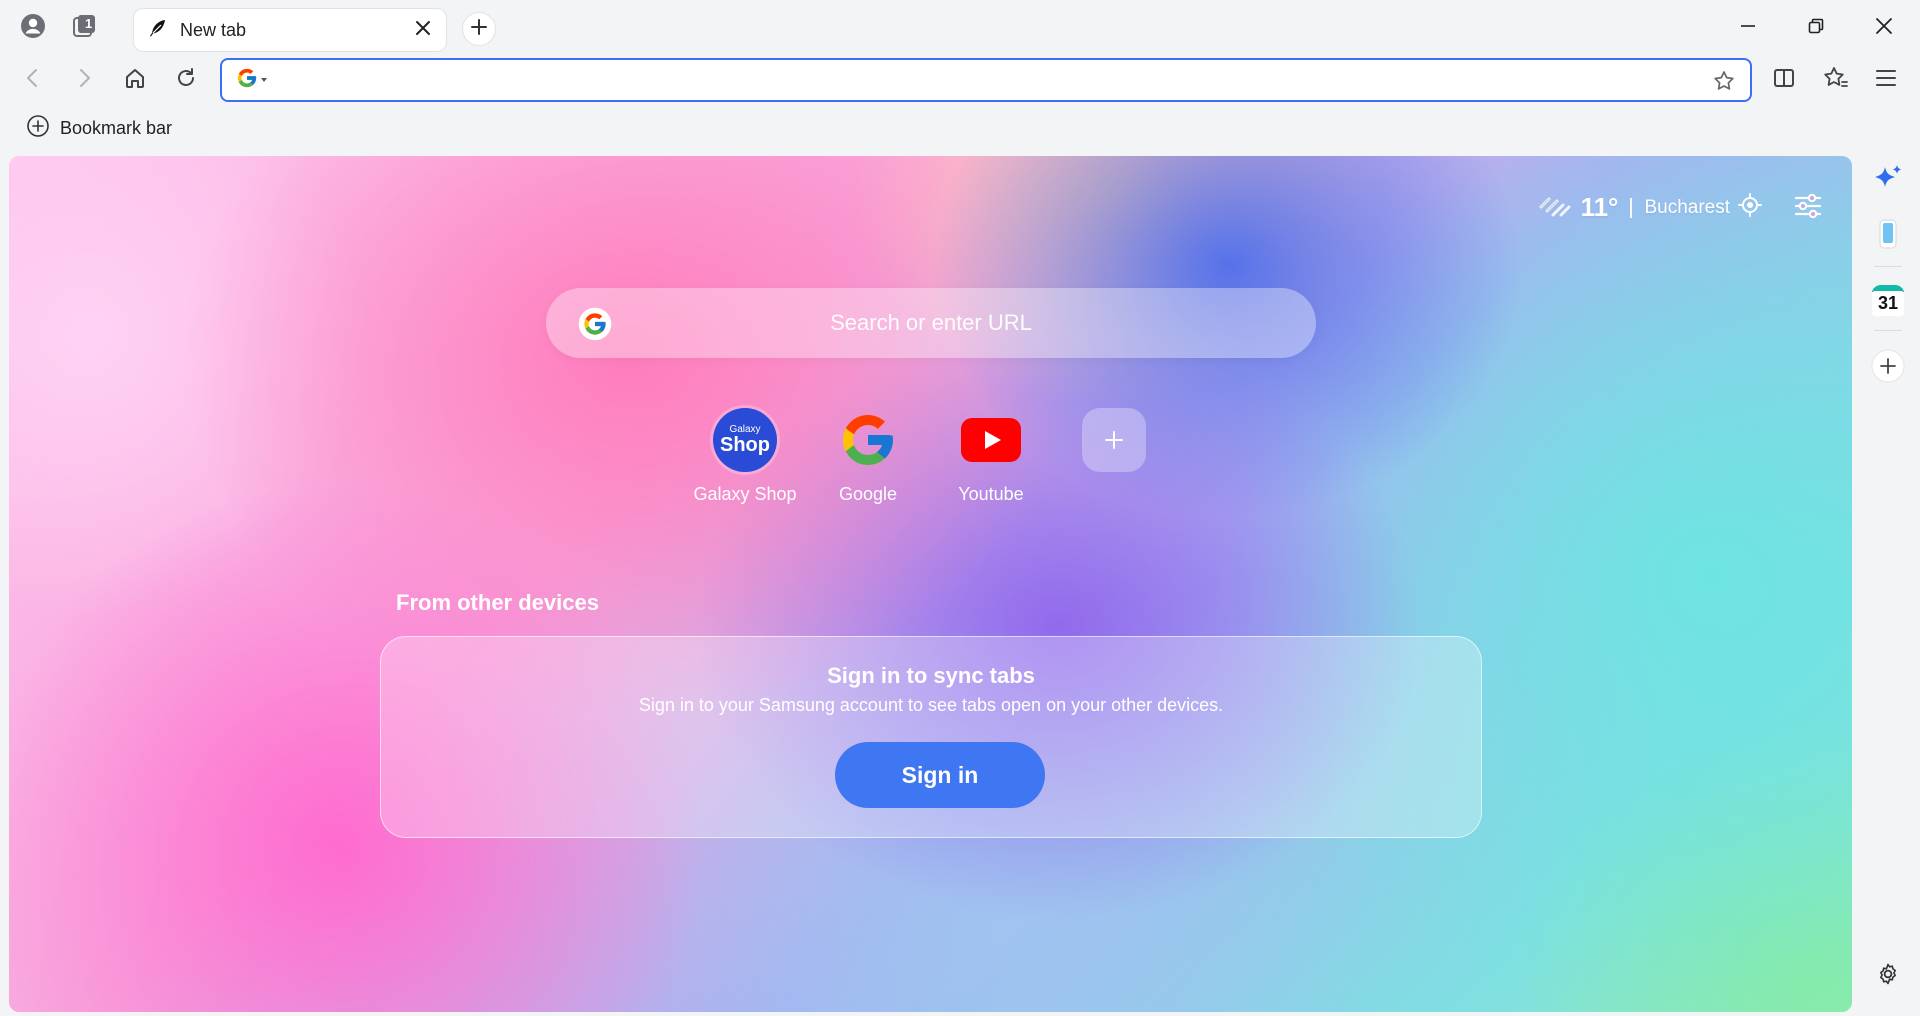  I want to click on reload-button, so click(186, 80).